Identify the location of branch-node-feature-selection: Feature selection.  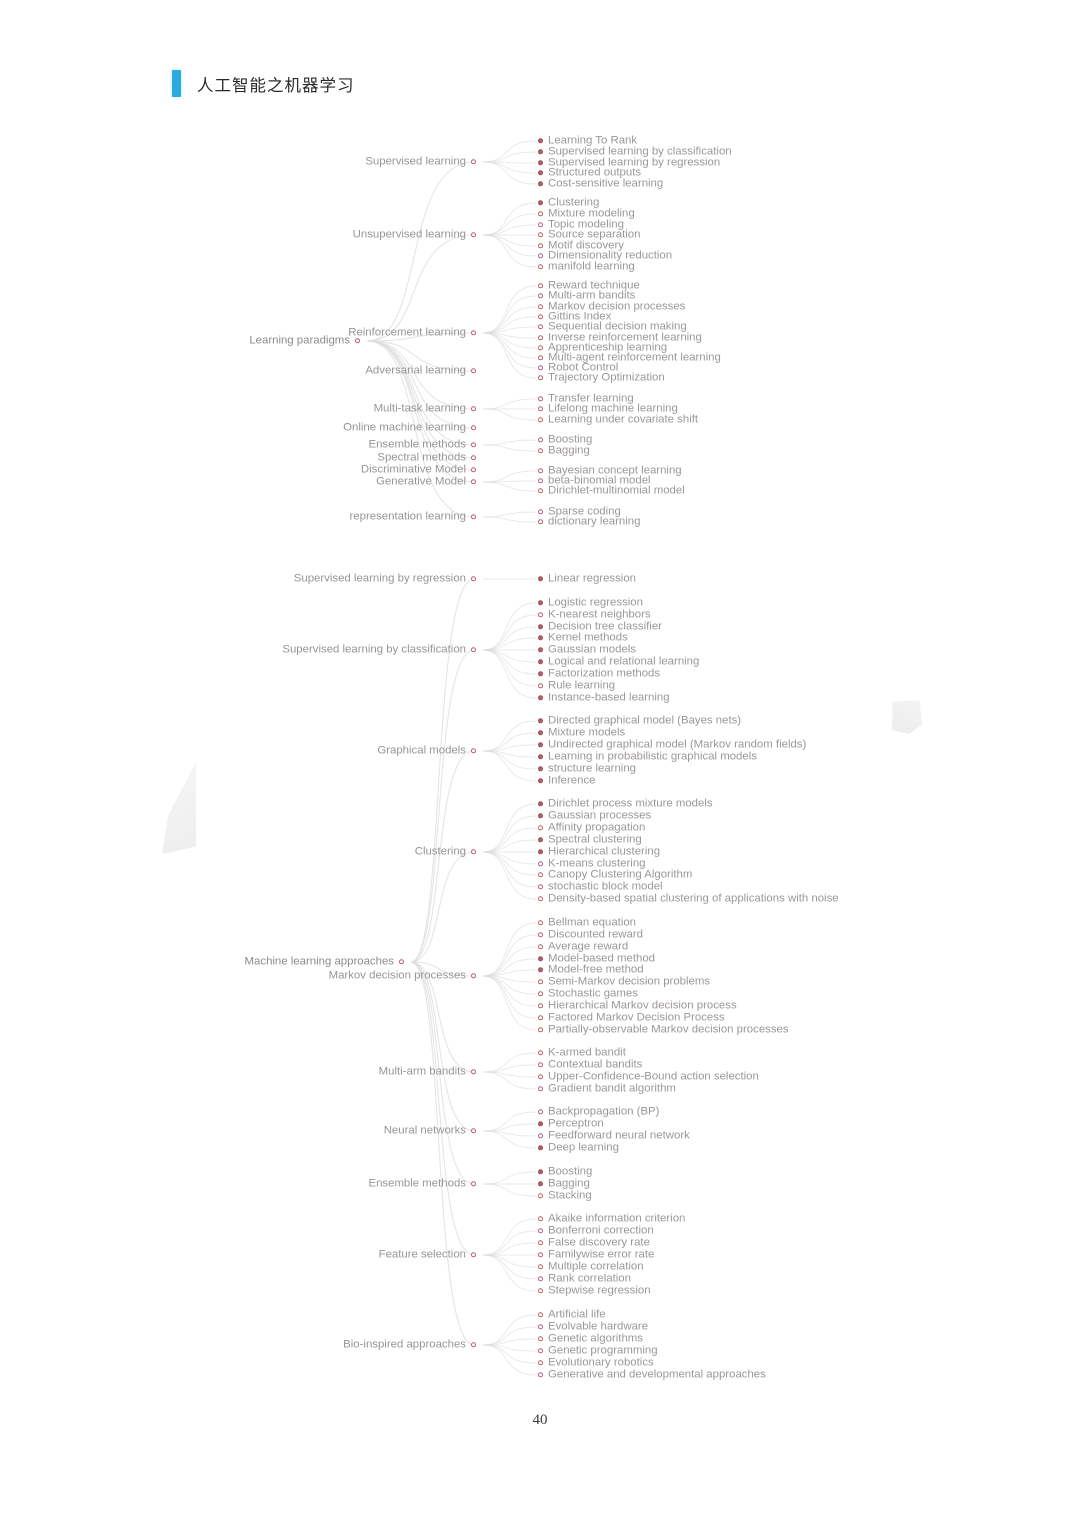
(238, 1254).